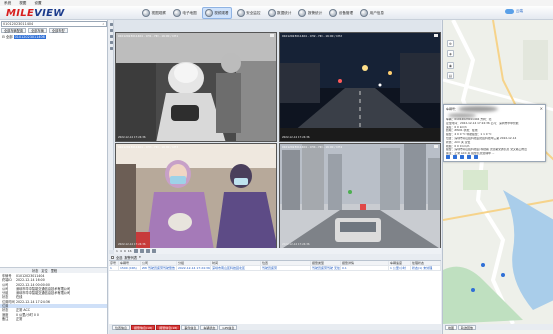  Describe the element at coordinates (209, 327) in the screenshot. I see `bottom-tab: 车辆状态` at that location.